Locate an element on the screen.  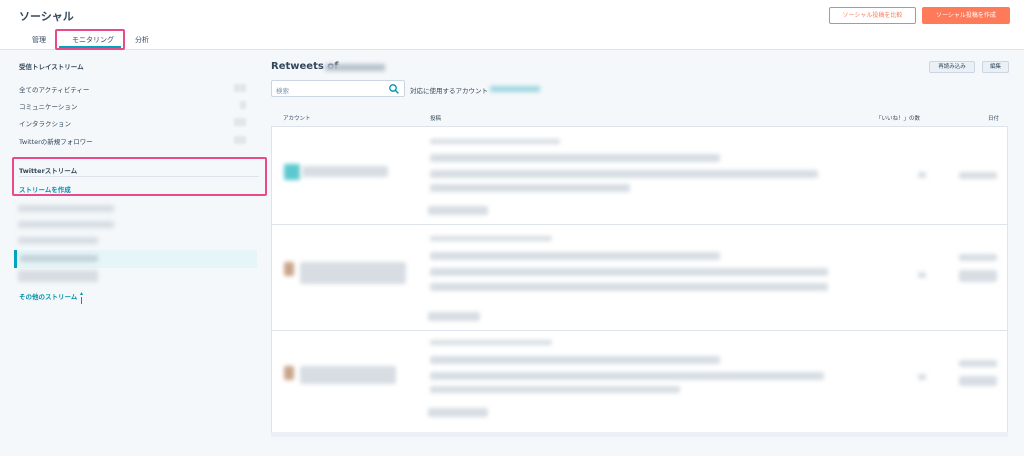
stream-conversations: コミュニケーション is located at coordinates (48, 106).